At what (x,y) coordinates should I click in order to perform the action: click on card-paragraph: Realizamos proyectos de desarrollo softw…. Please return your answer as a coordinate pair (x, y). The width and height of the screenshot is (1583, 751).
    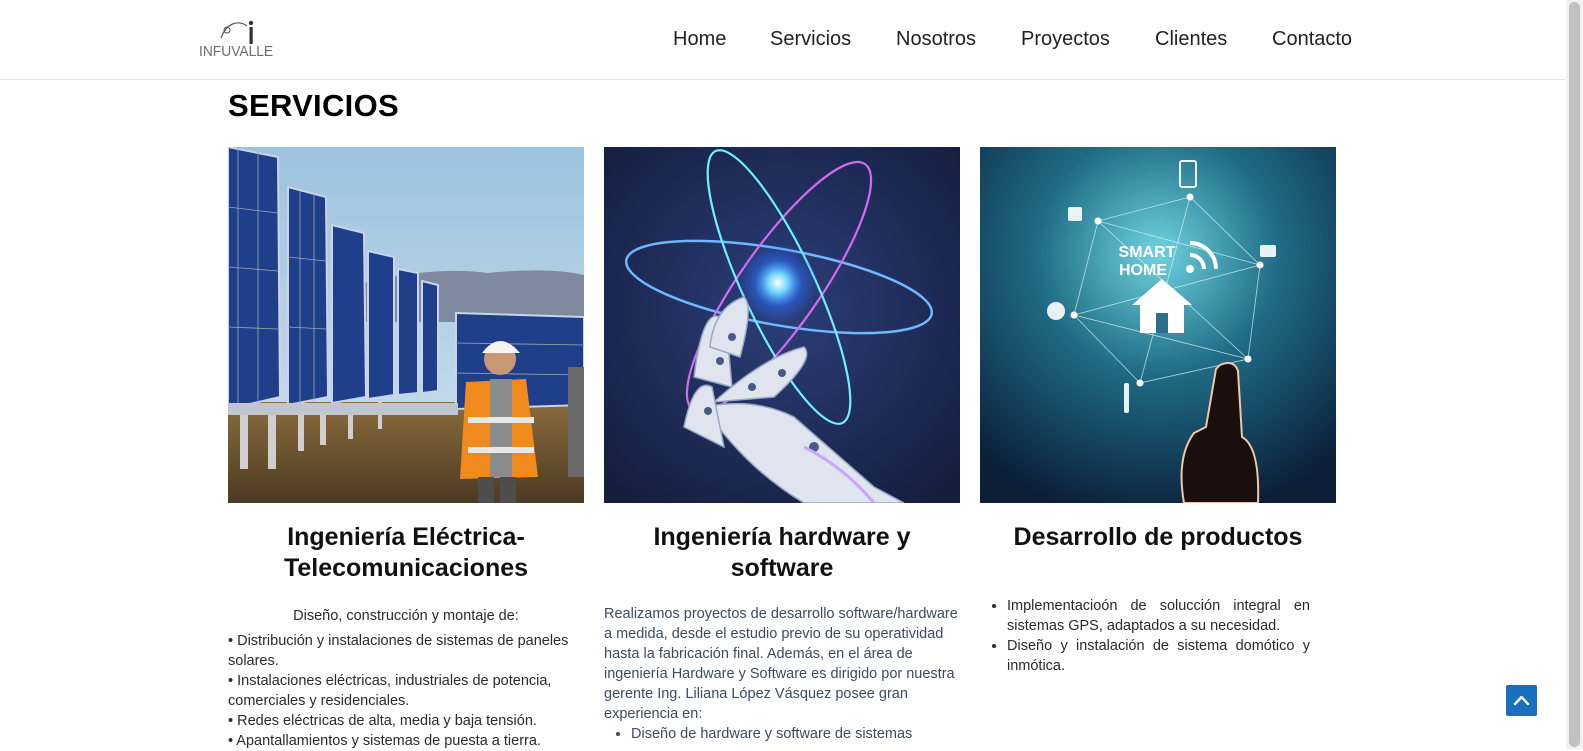
    Looking at the image, I should click on (781, 664).